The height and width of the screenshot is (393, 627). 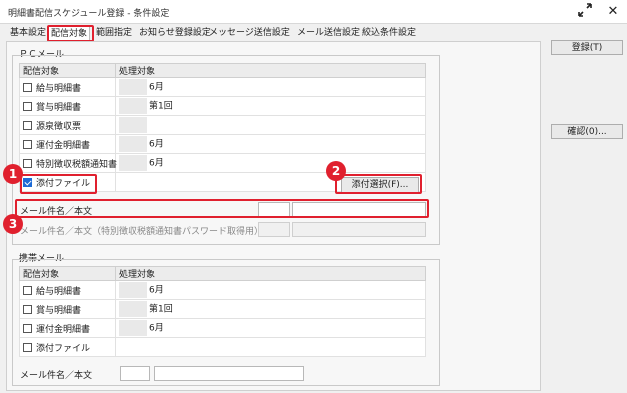 What do you see at coordinates (77, 164) in the screenshot?
I see `row-label: 特別徴収税額通知書` at bounding box center [77, 164].